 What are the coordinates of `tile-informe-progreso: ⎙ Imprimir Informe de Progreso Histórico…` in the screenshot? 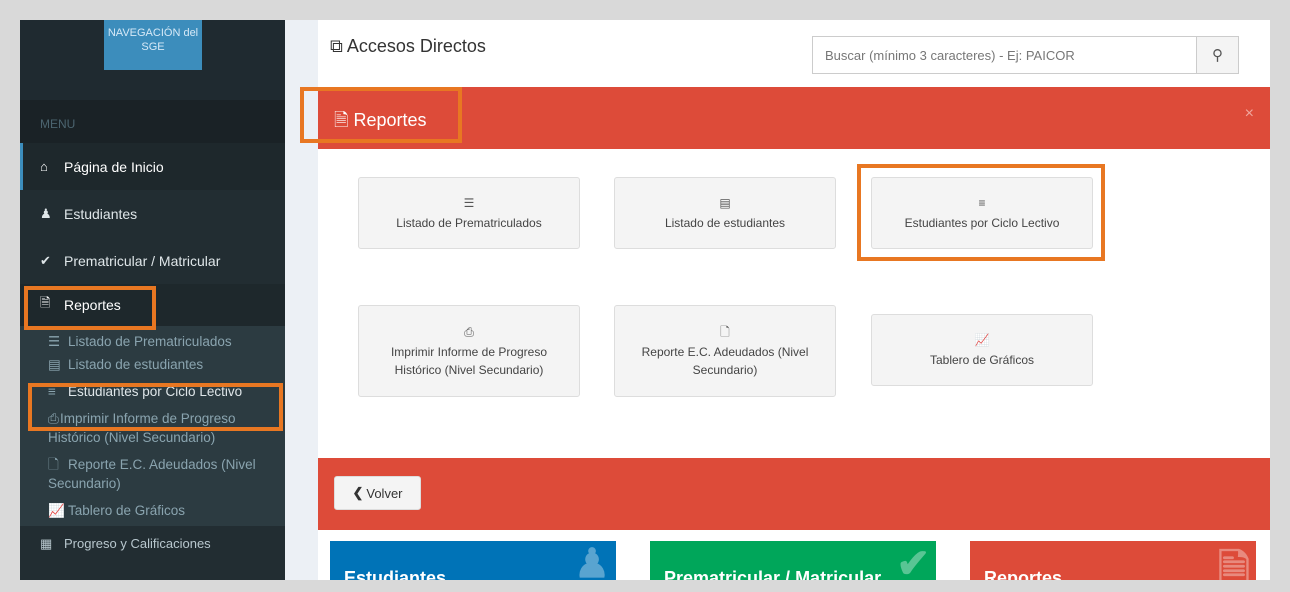 It's located at (469, 351).